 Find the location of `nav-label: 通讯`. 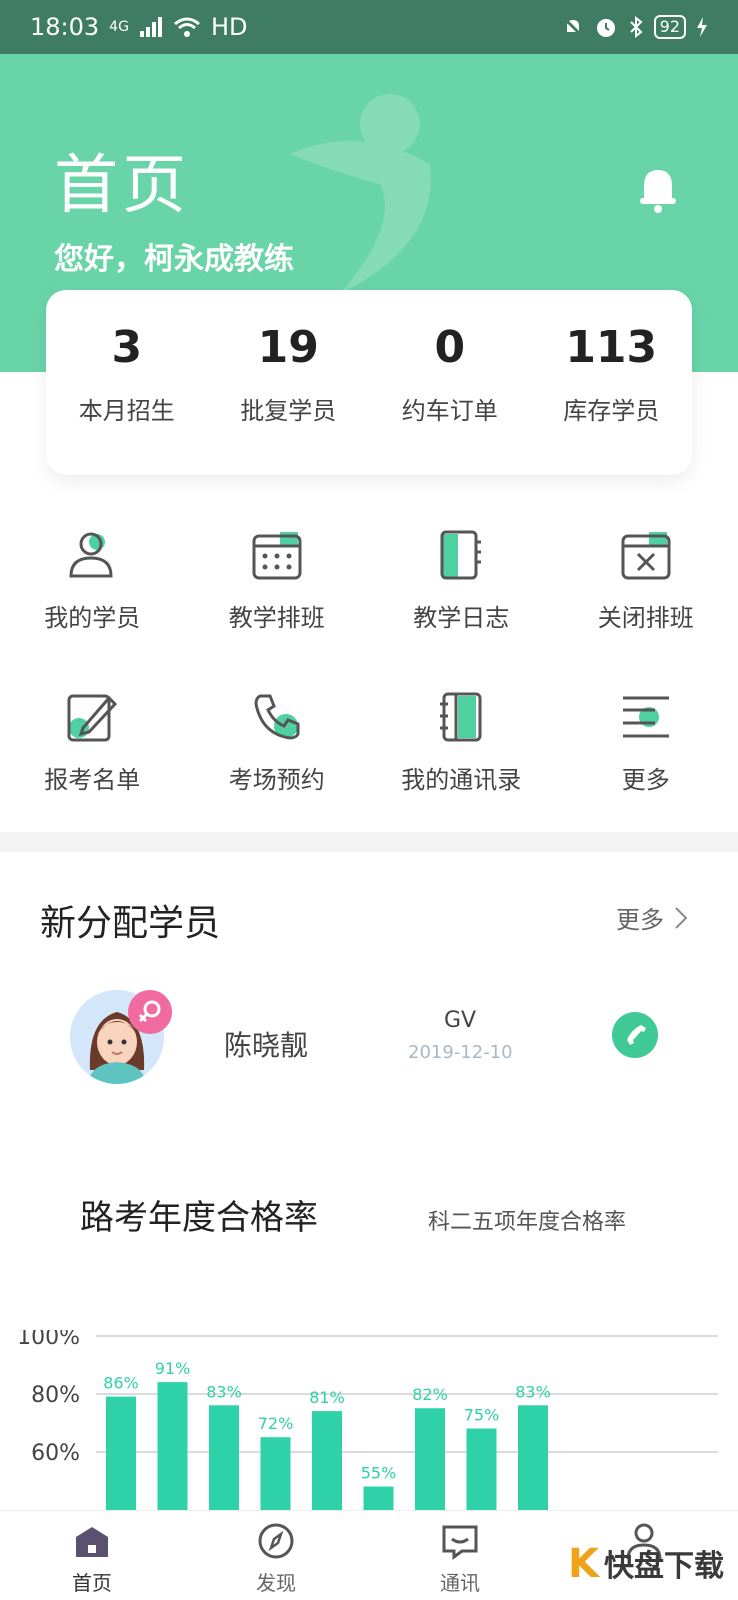

nav-label: 通讯 is located at coordinates (460, 1583).